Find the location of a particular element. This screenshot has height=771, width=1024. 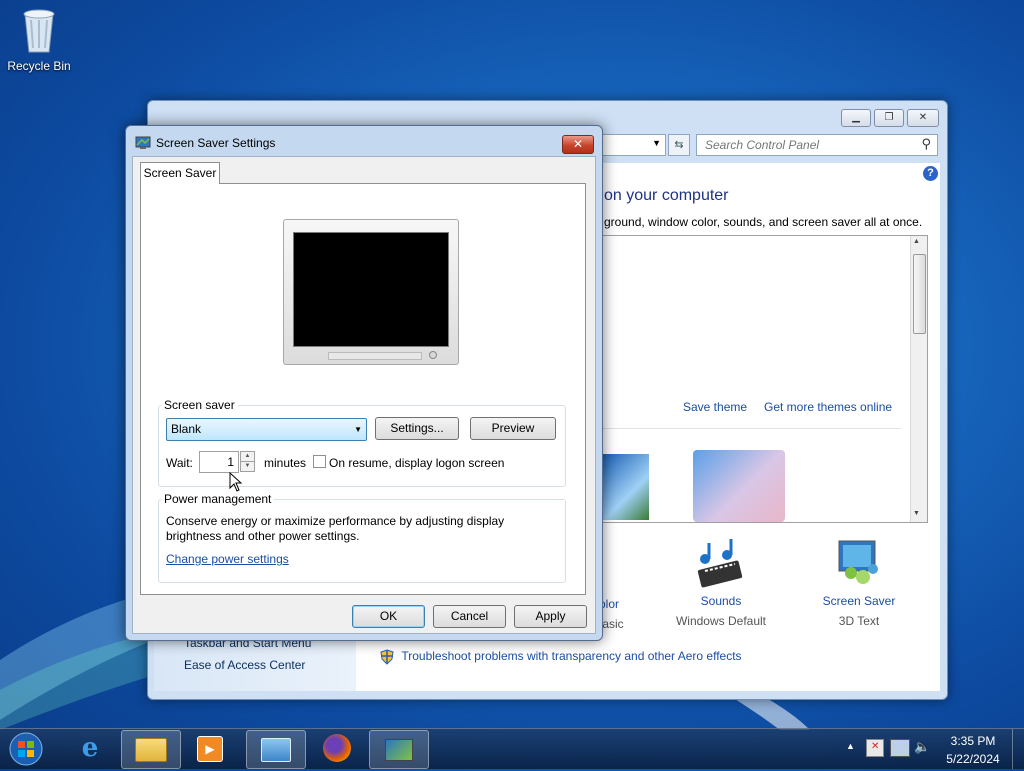

monitor-base-slot is located at coordinates (375, 356).